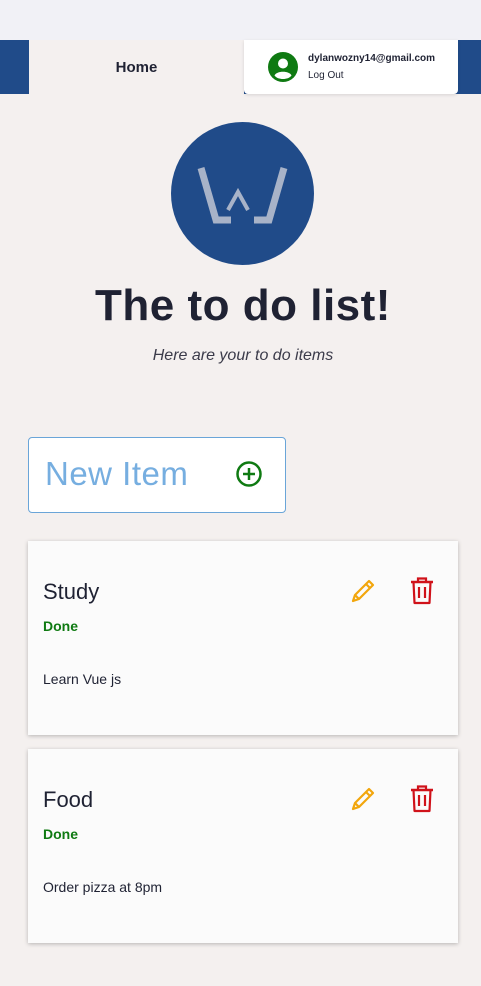  I want to click on page-title: The to do list!, so click(243, 305).